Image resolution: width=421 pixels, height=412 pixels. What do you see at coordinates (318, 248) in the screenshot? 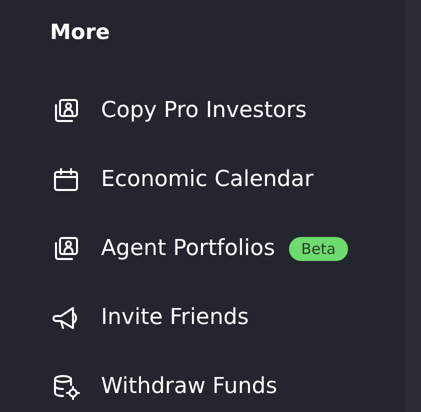
I see `beta-badge: Beta` at bounding box center [318, 248].